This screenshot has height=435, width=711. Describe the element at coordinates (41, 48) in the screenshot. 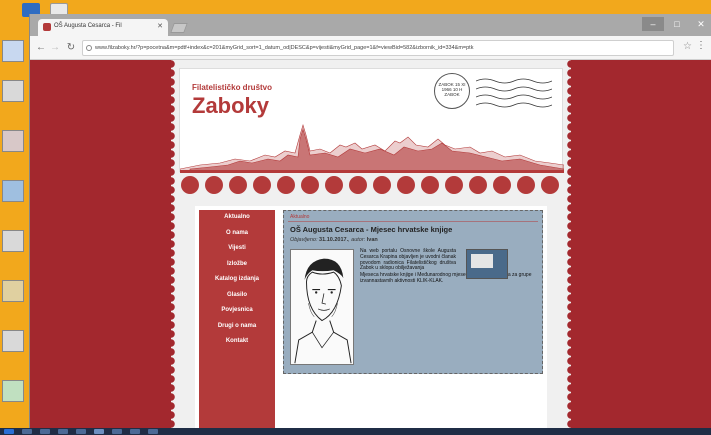

I see `back-icon: ←` at that location.